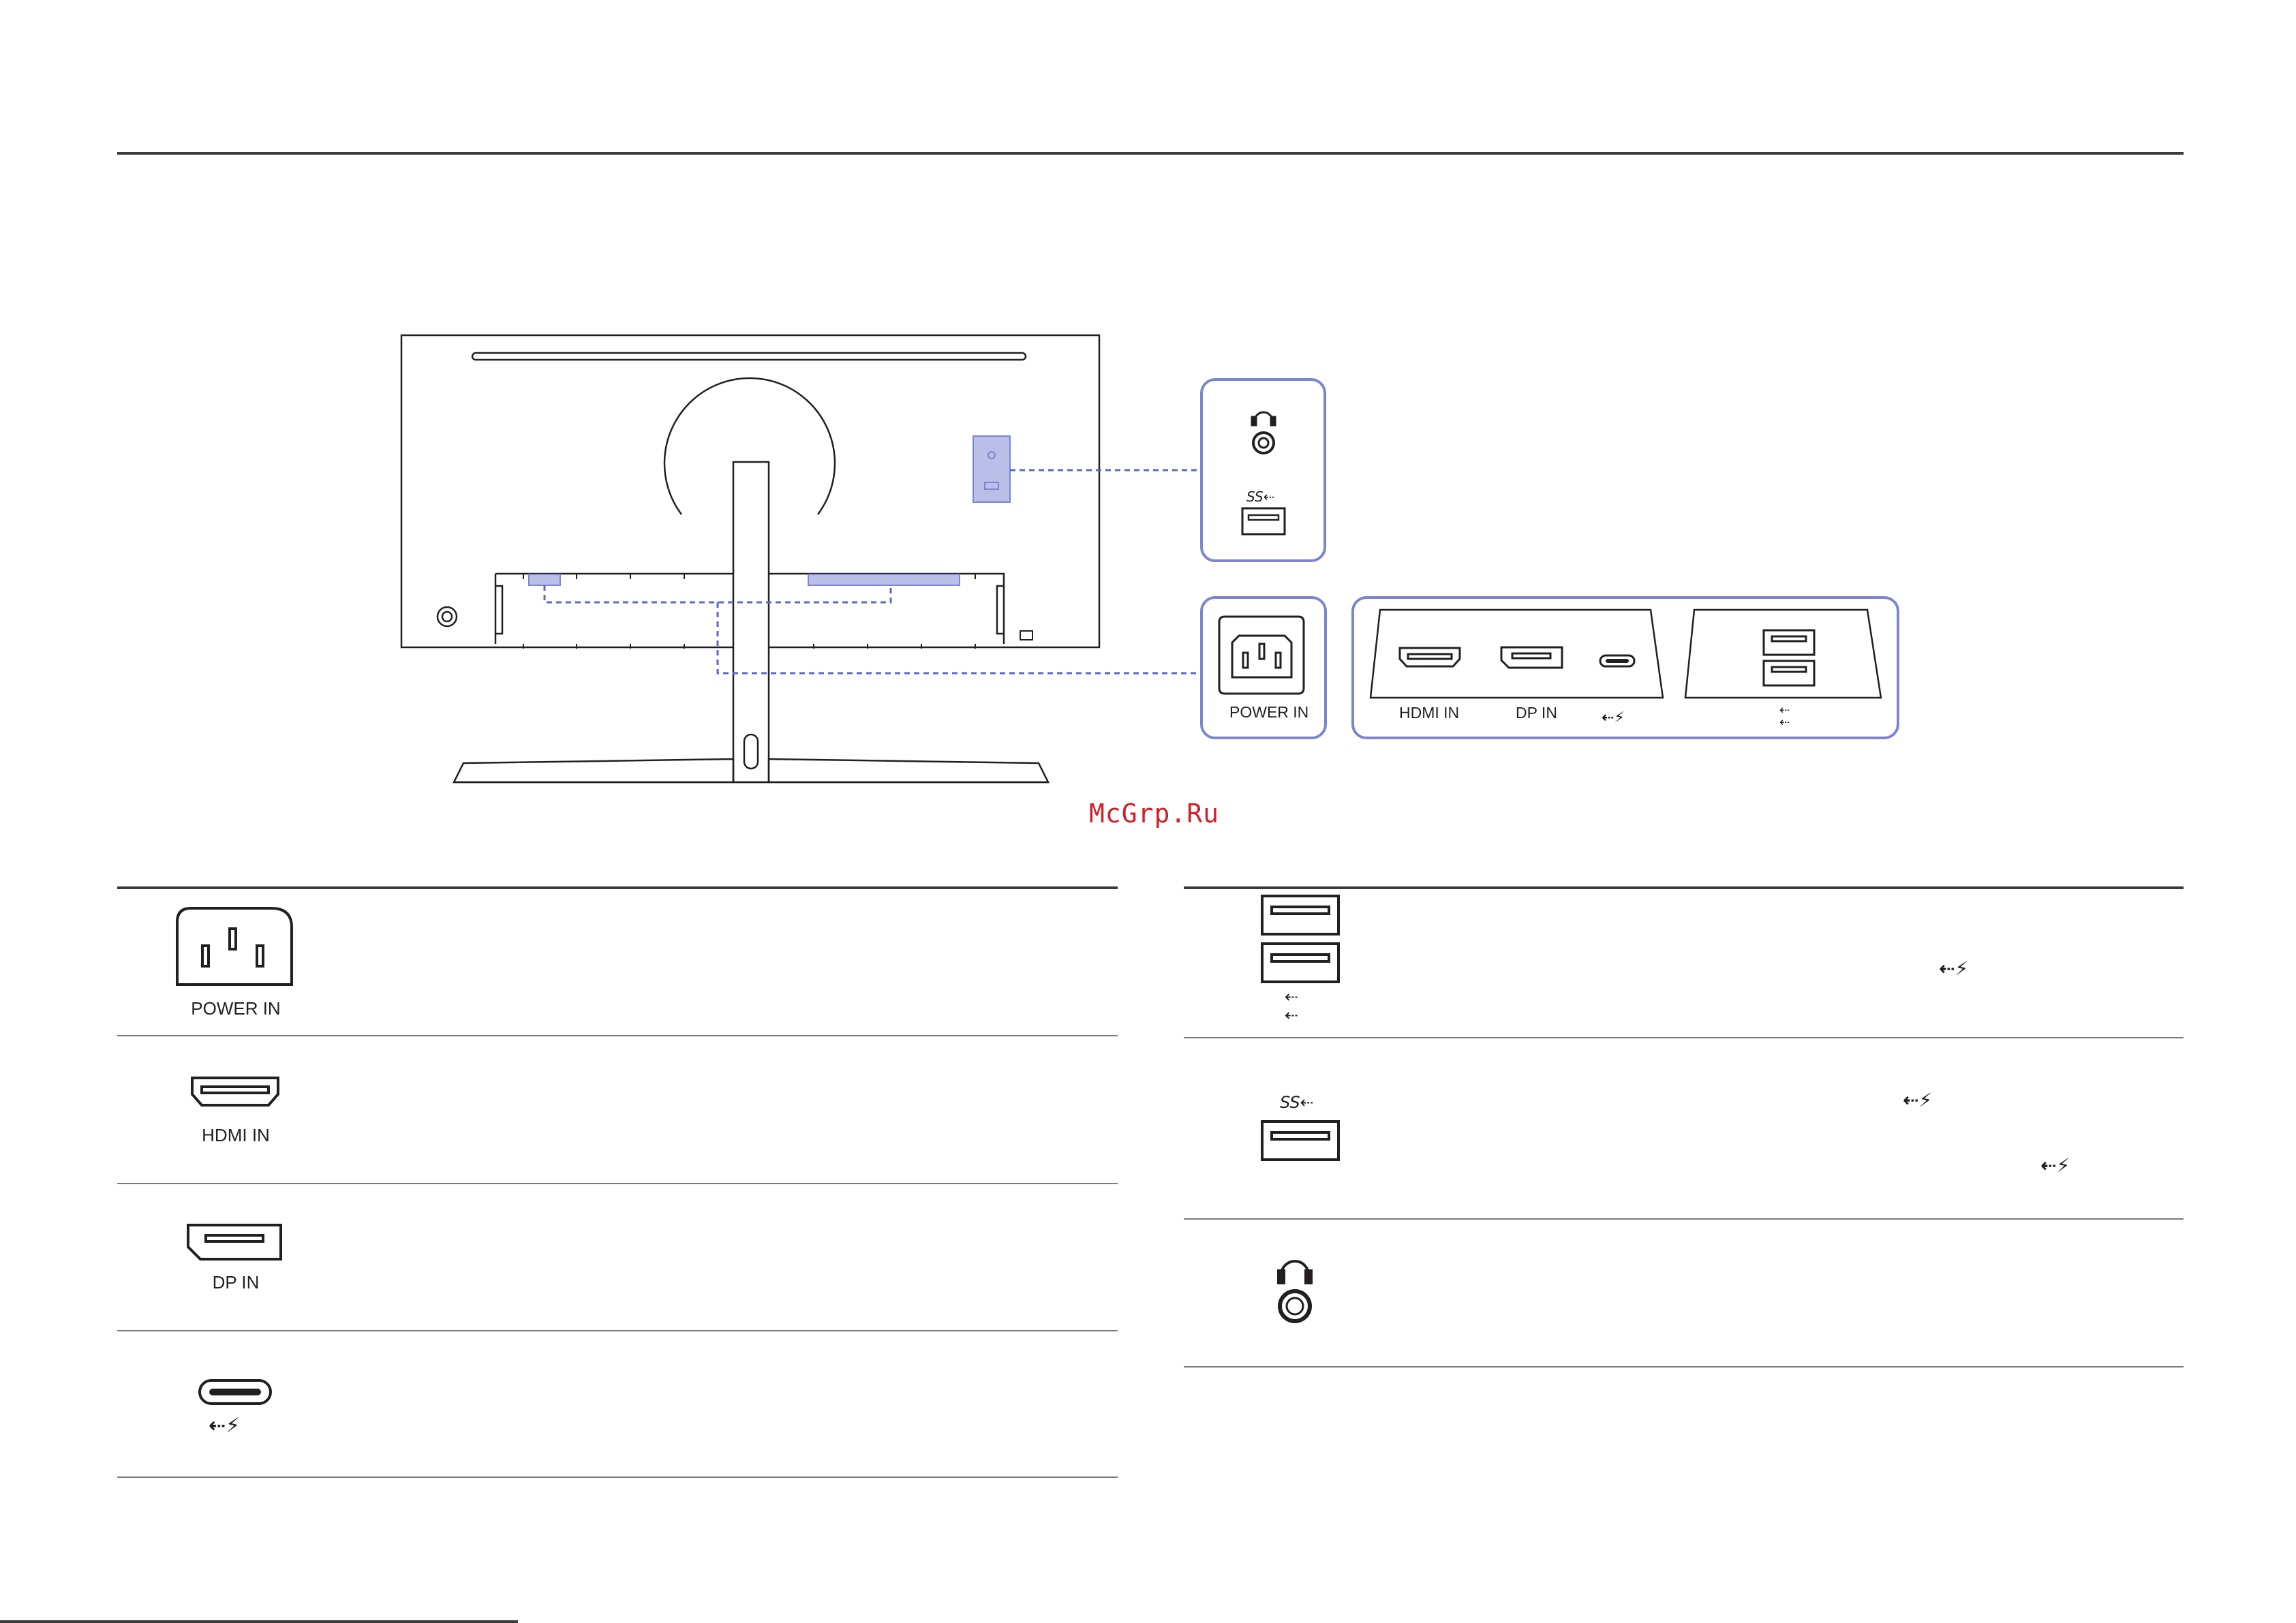  What do you see at coordinates (1269, 712) in the screenshot?
I see `callout-power-label: POWER IN` at bounding box center [1269, 712].